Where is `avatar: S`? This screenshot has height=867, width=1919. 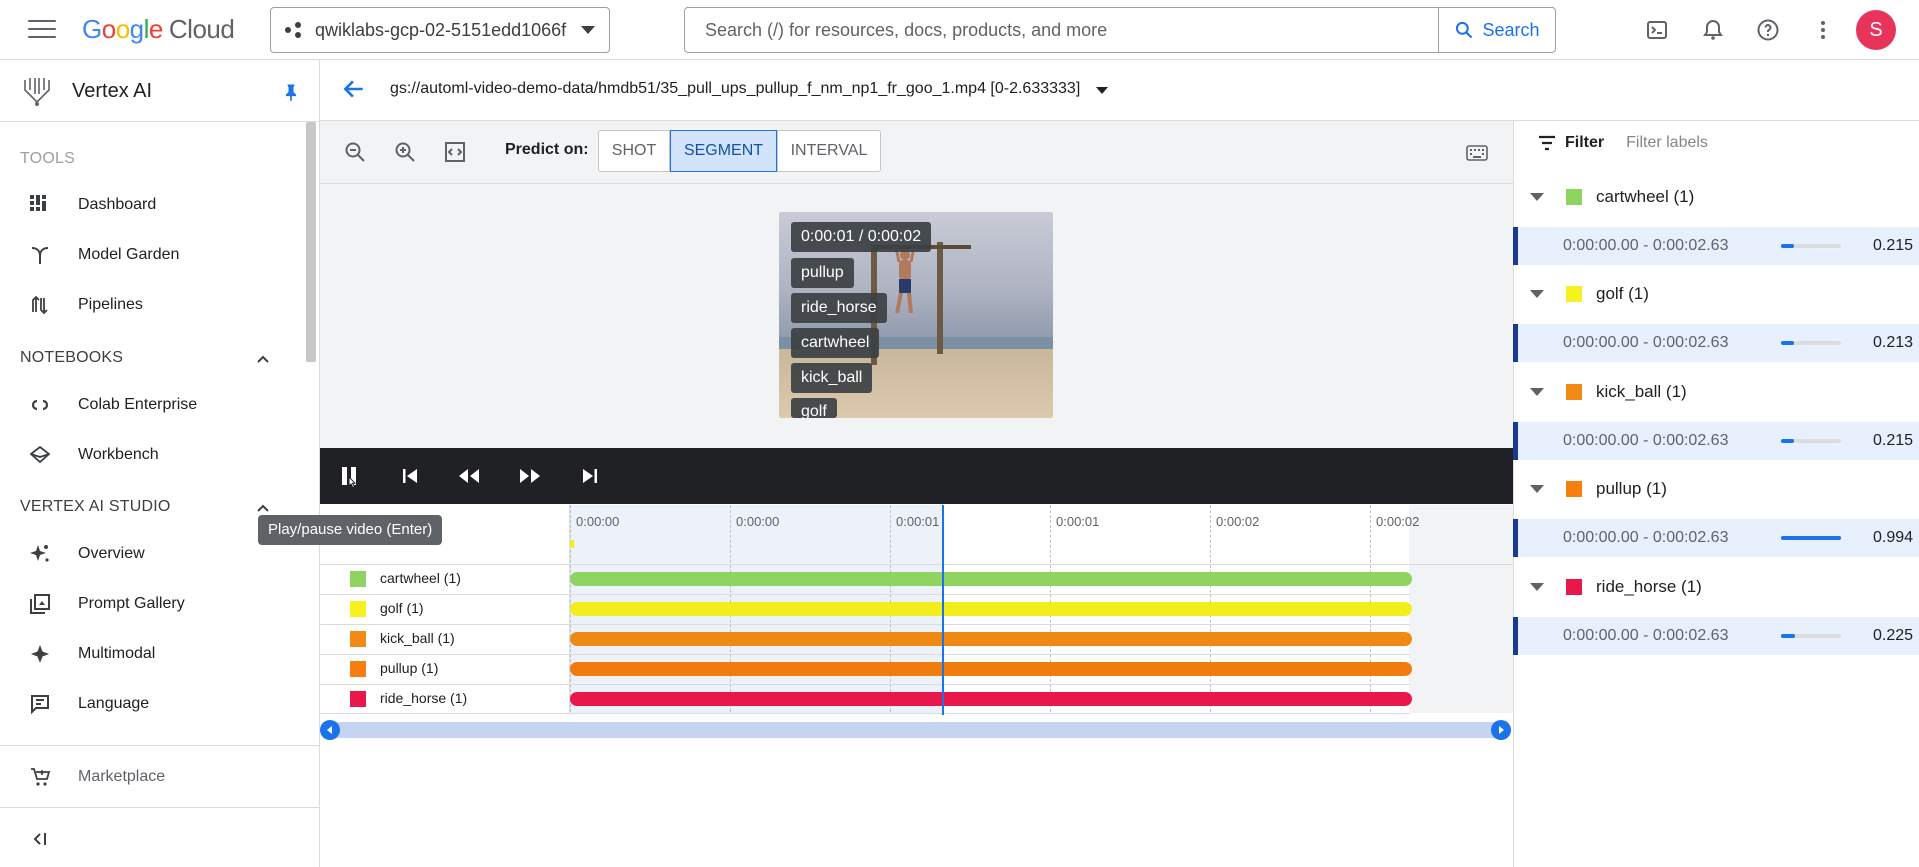
avatar: S is located at coordinates (1876, 30).